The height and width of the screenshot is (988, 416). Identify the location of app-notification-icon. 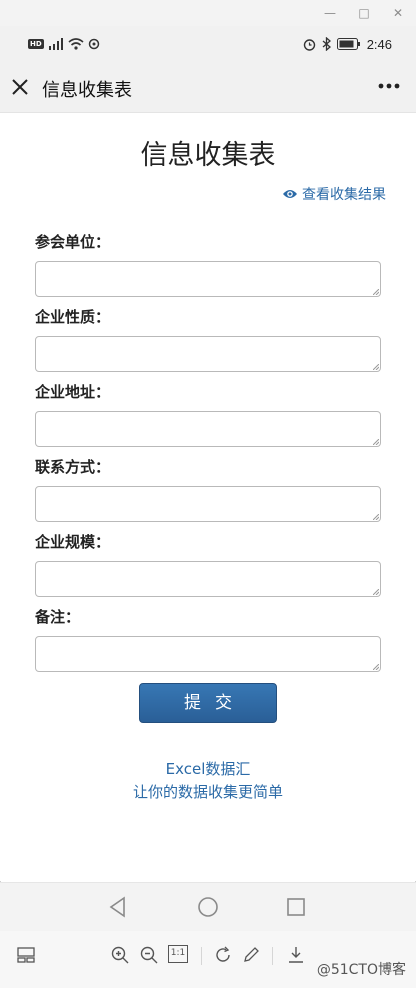
(93, 44).